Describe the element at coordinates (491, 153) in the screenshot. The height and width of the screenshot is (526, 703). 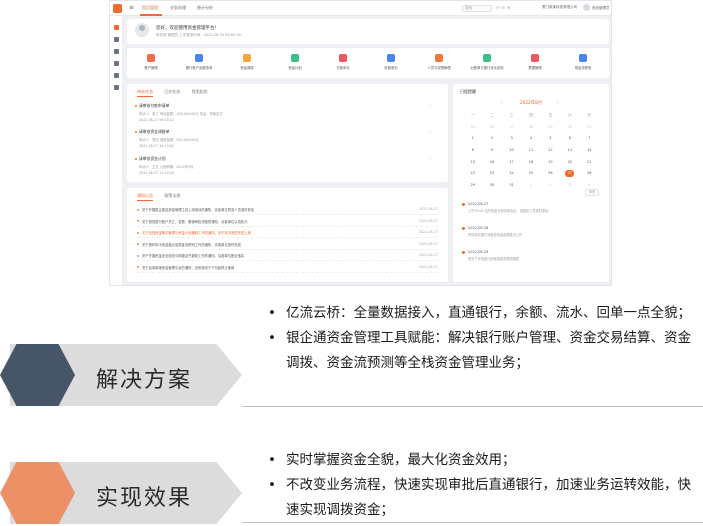
I see `calendar-day: 9` at that location.